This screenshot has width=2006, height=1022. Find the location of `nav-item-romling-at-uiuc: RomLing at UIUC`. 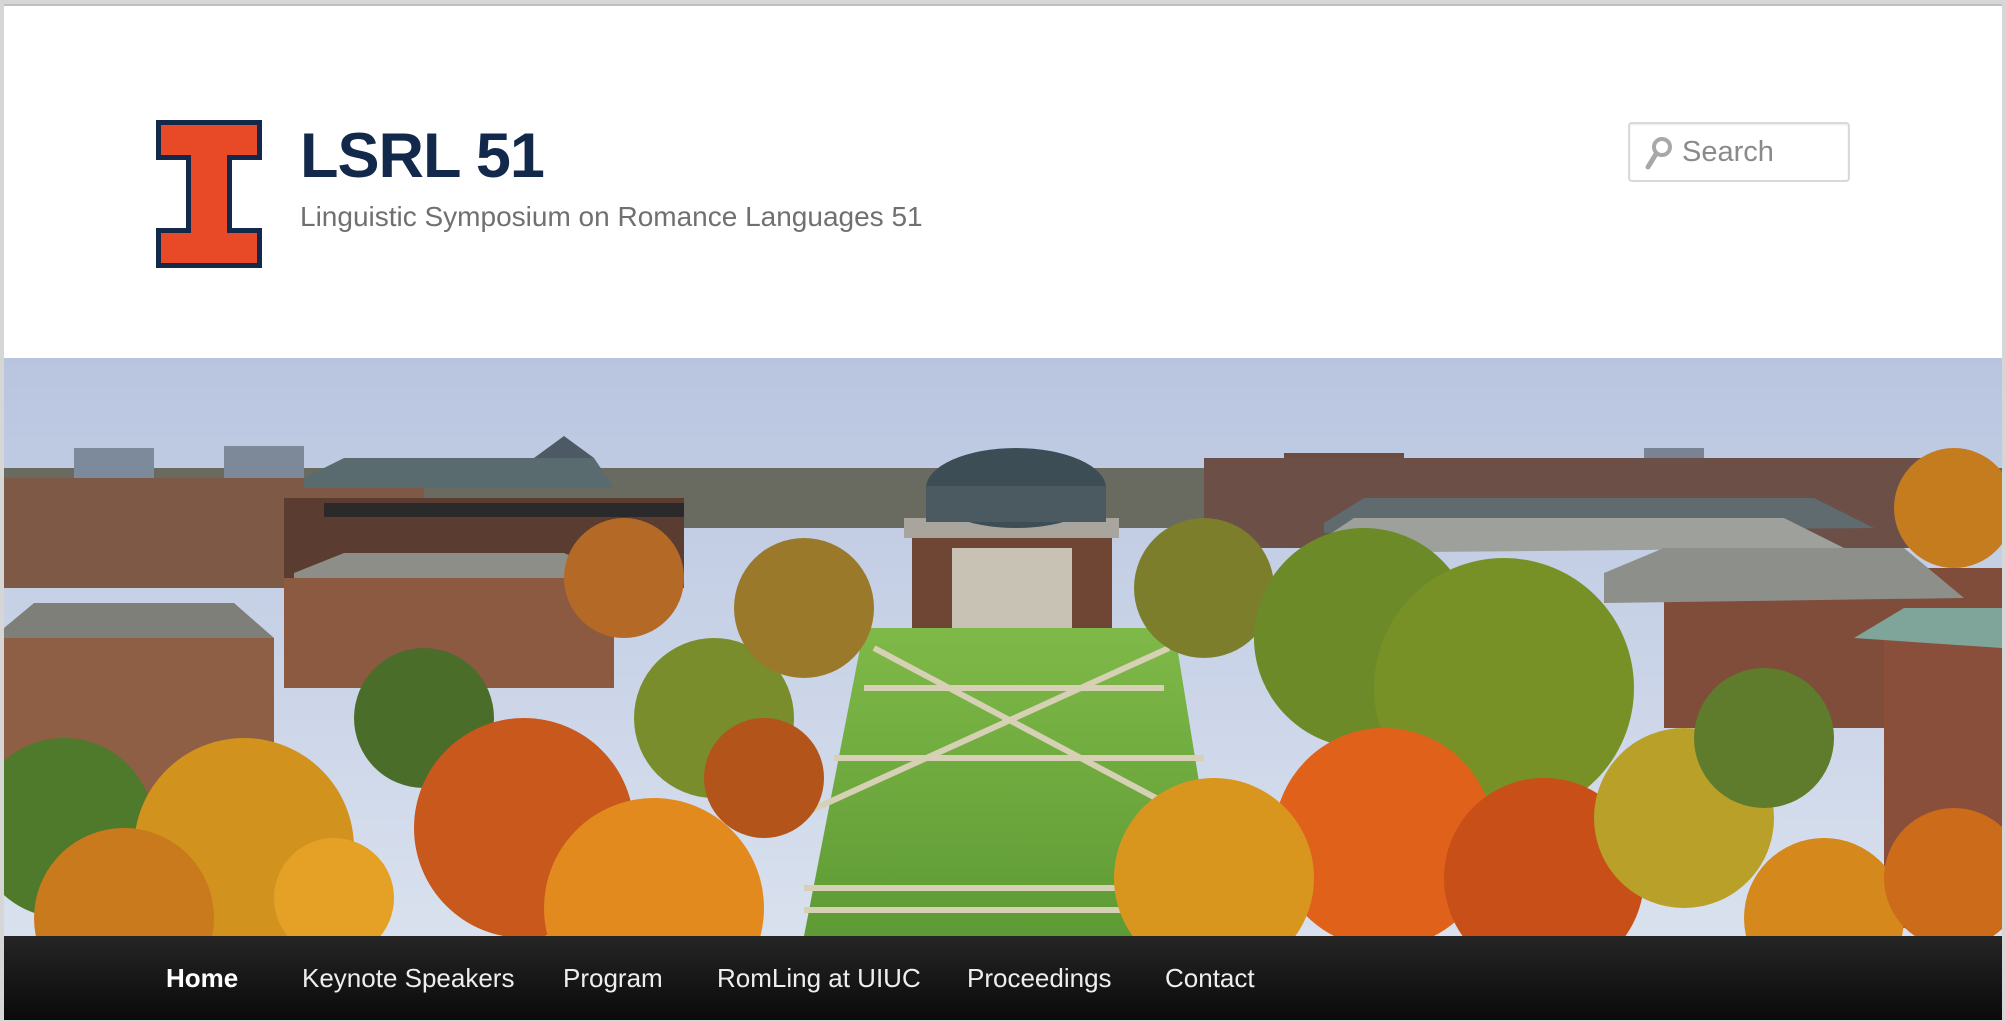

nav-item-romling-at-uiuc: RomLing at UIUC is located at coordinates (819, 978).